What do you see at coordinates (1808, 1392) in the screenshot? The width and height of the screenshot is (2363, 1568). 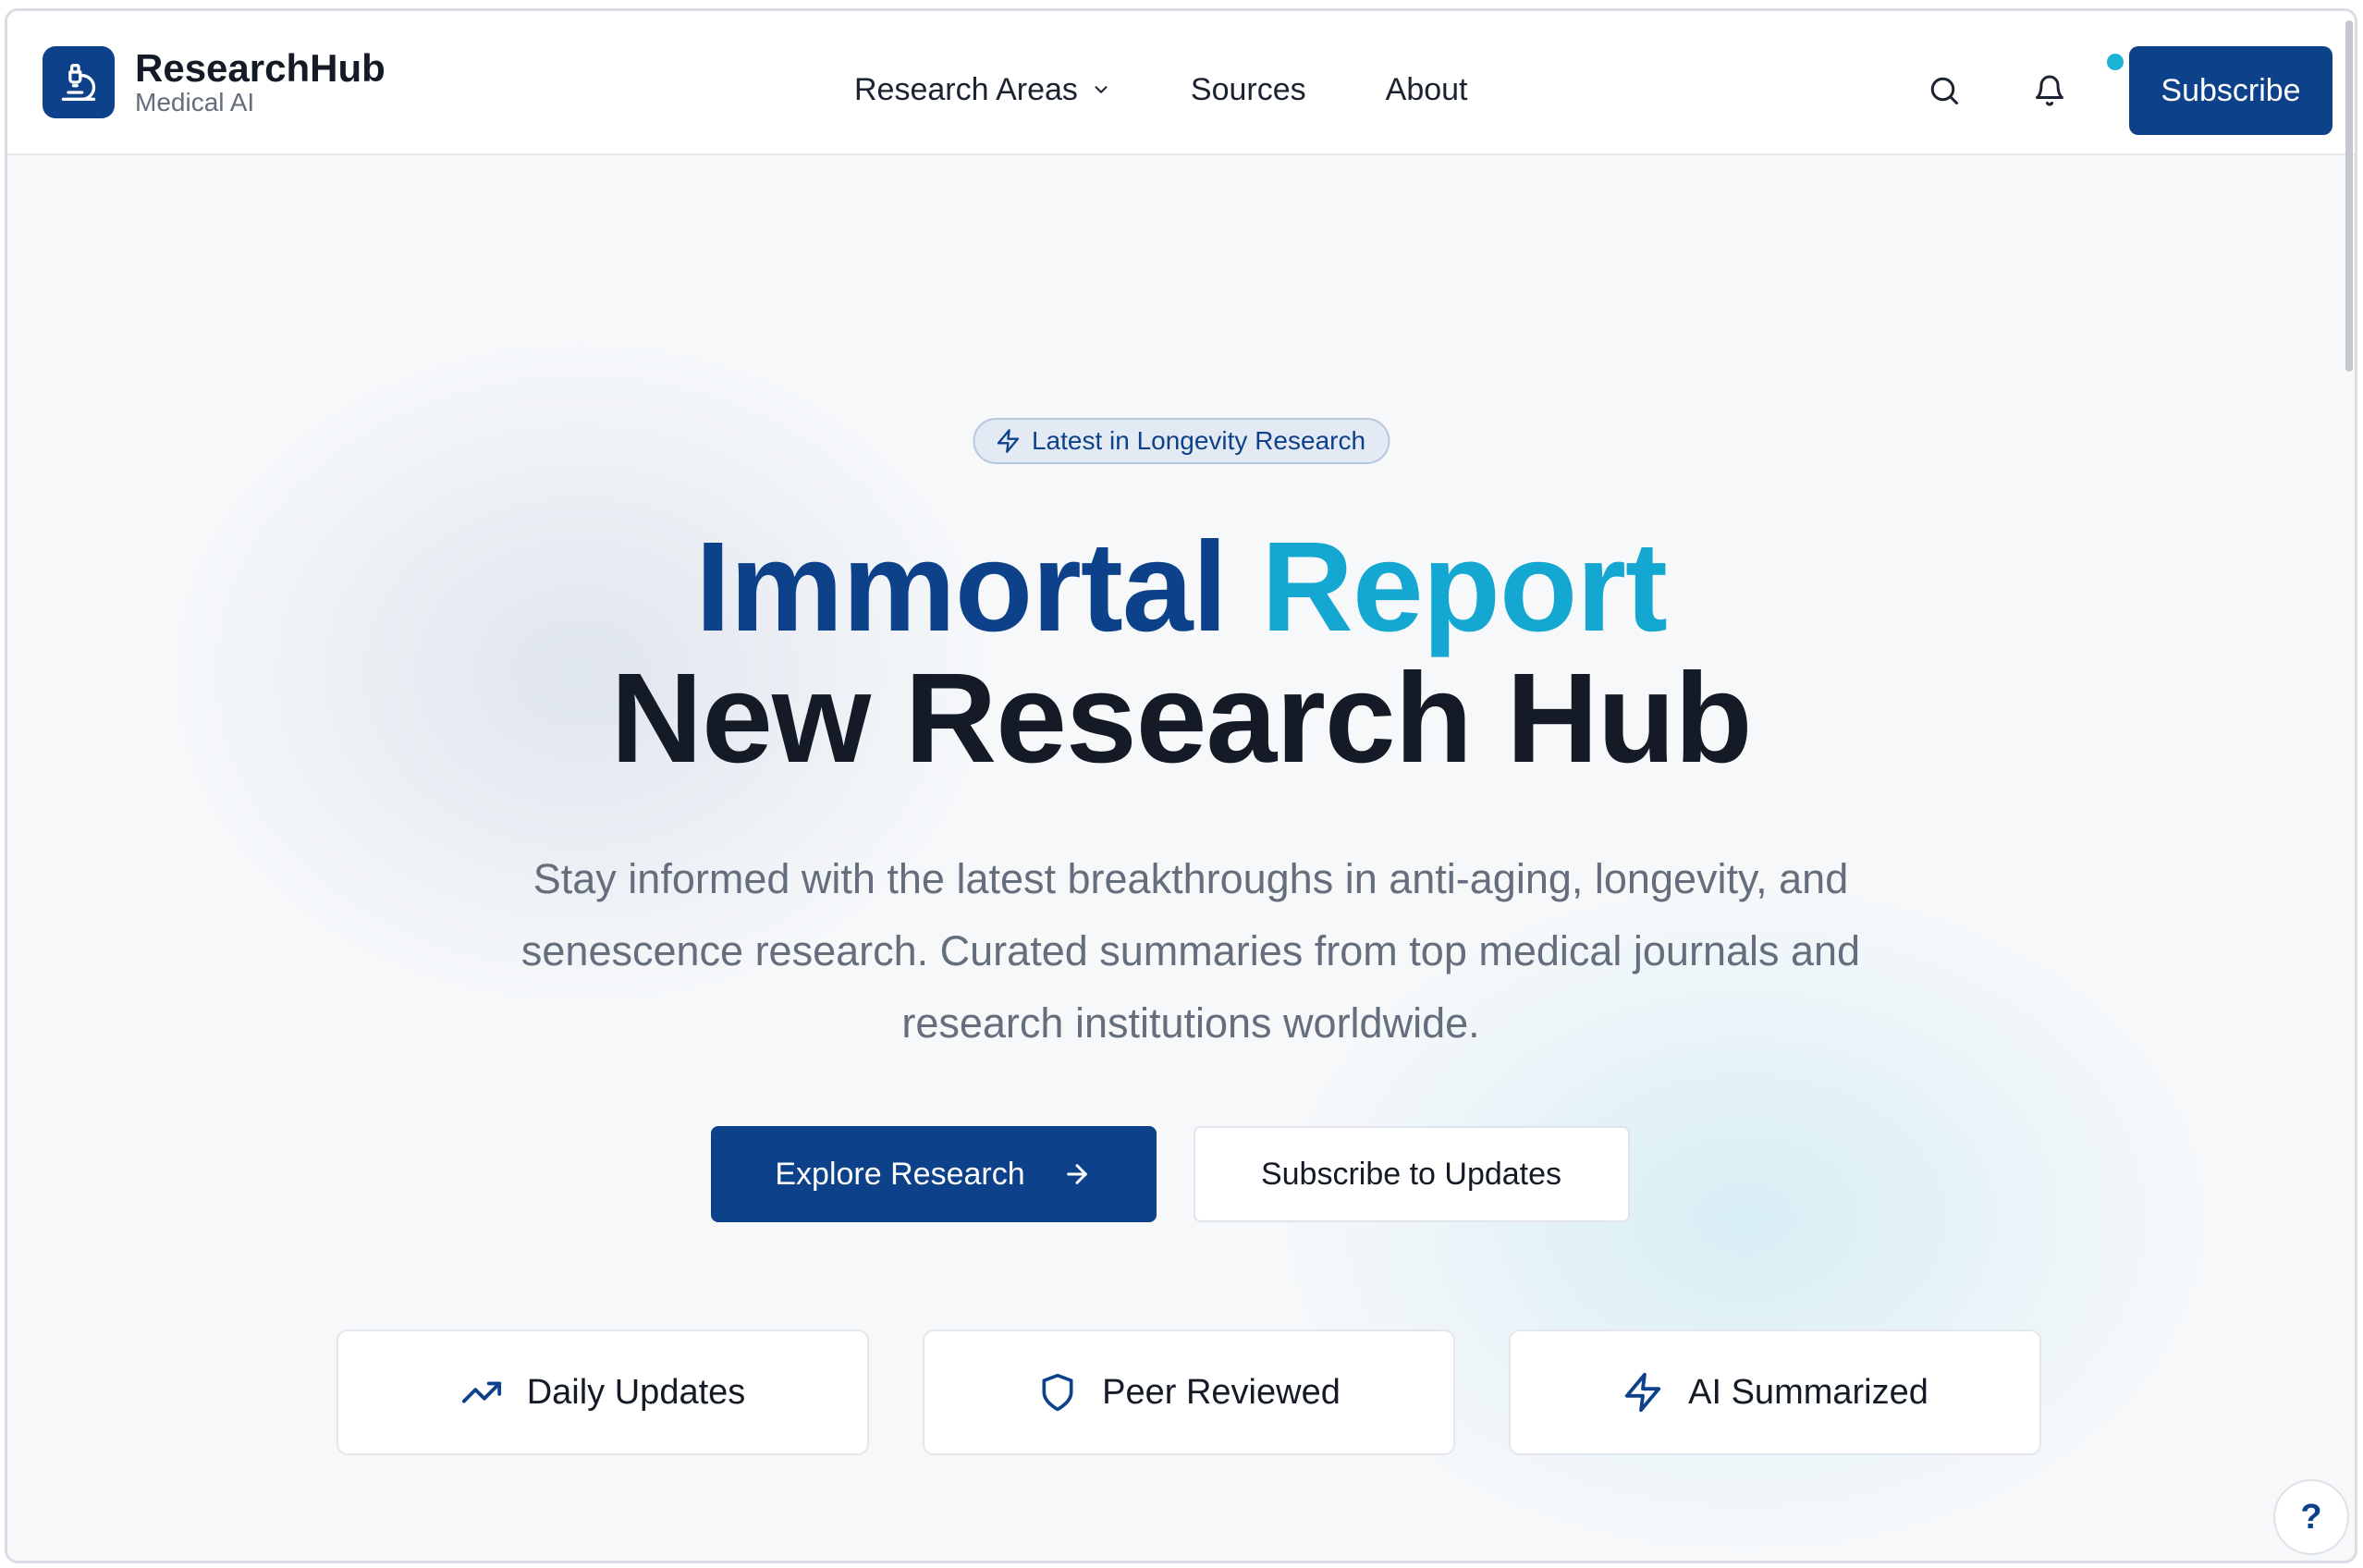 I see `feature-label: AI Summarized` at bounding box center [1808, 1392].